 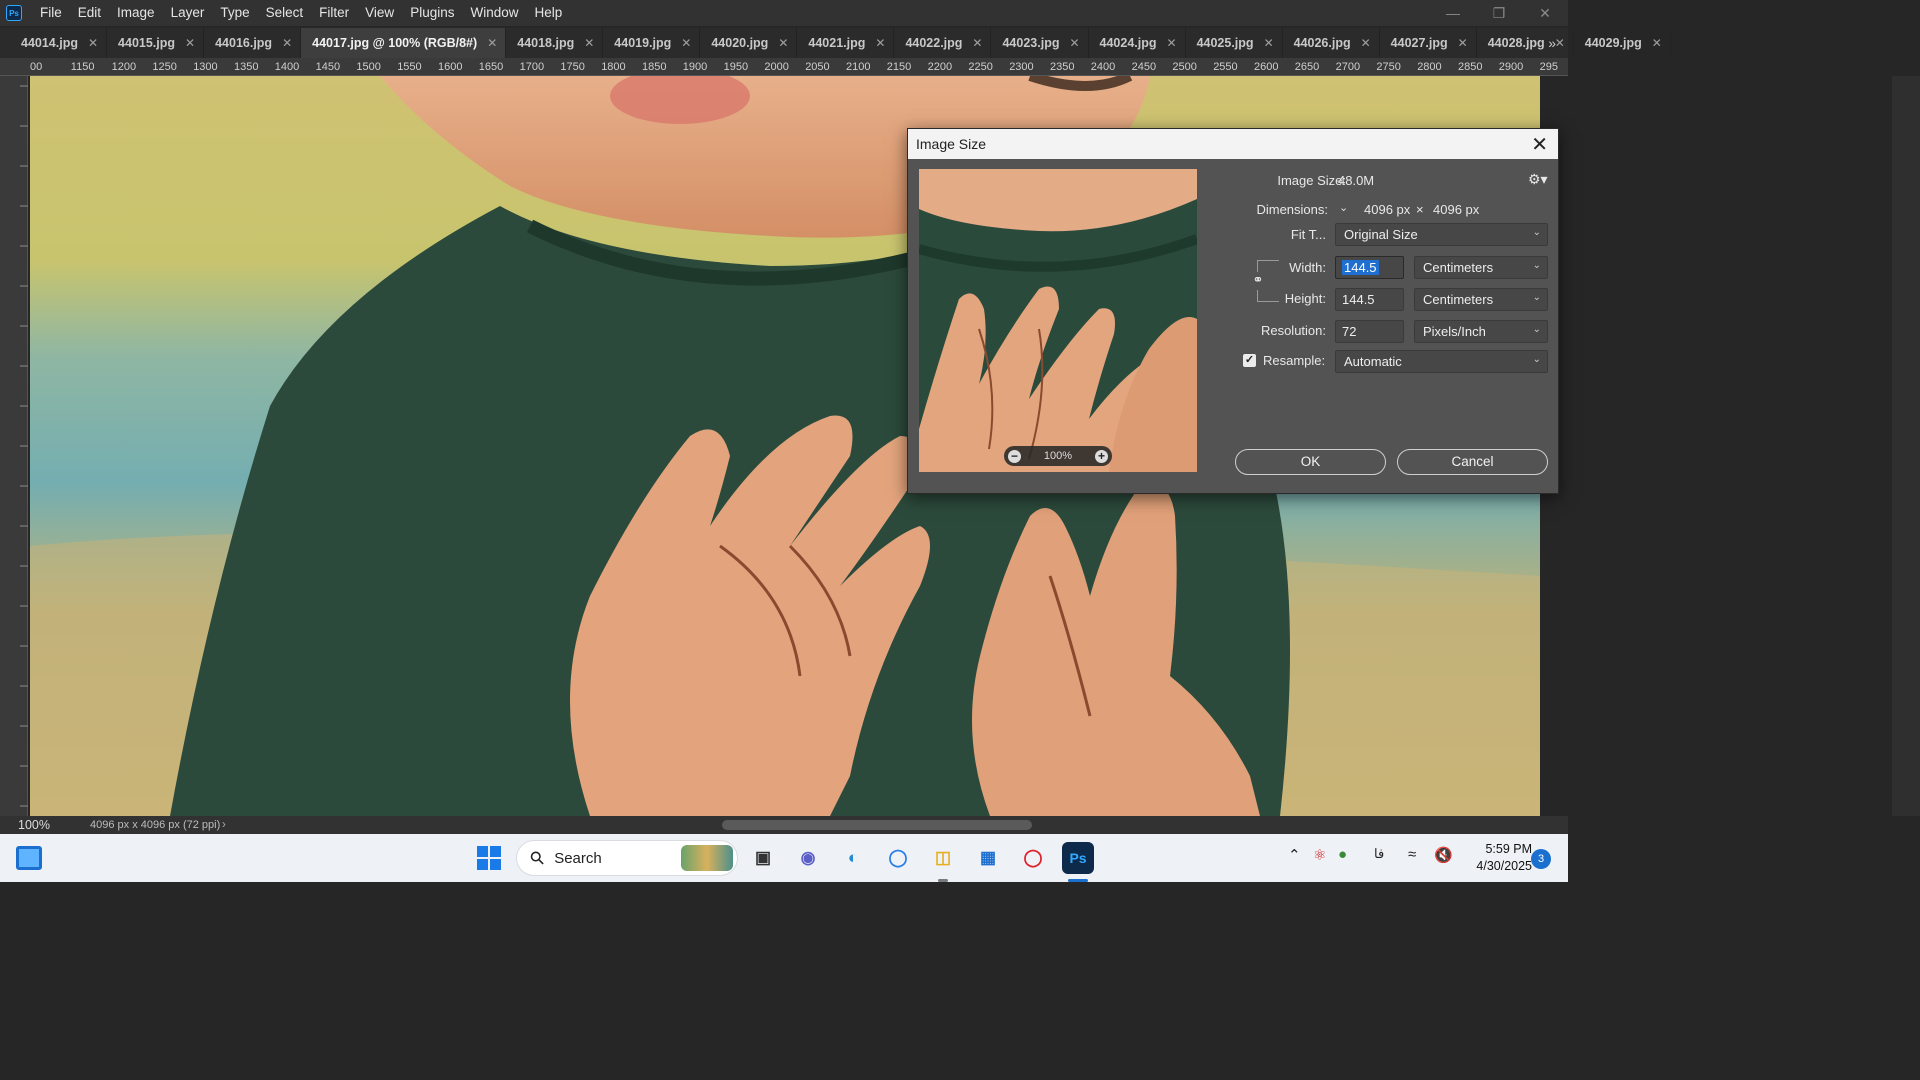 I want to click on doc-tab: 44018.jpg ✕, so click(x=555, y=43).